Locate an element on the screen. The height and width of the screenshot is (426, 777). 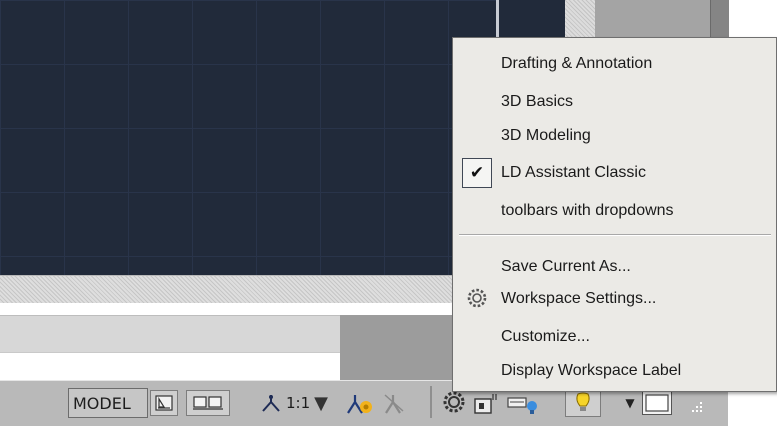
menu-item-display-workspace-label: Display Workspace Label is located at coordinates (591, 371).